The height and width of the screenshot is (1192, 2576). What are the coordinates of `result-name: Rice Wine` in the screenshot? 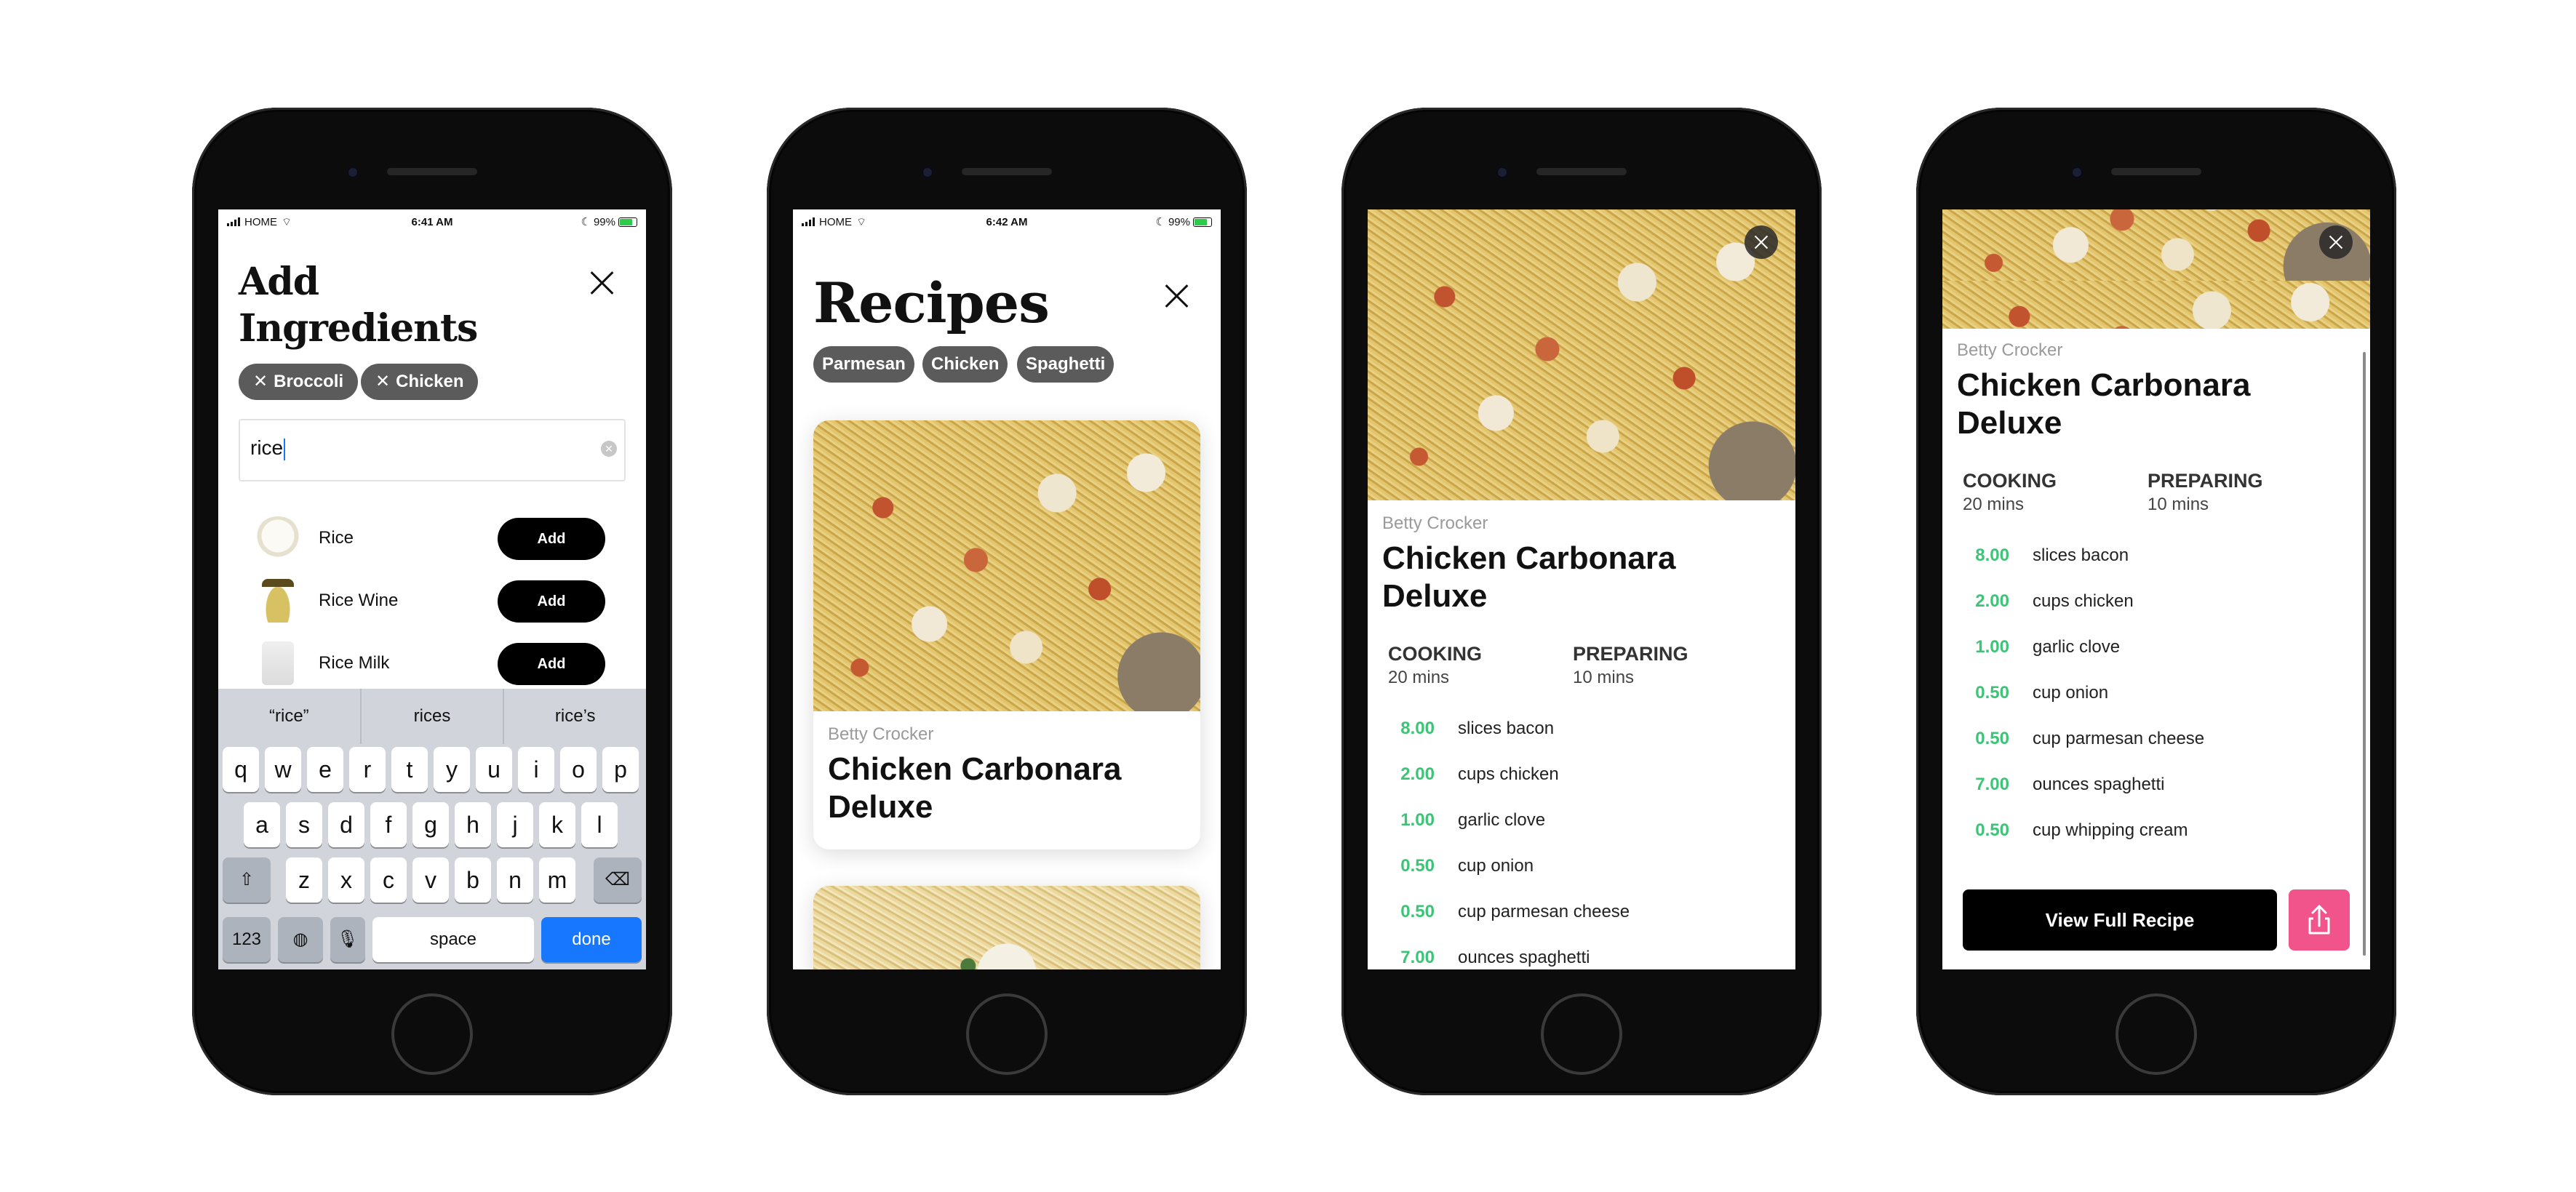 It's located at (359, 600).